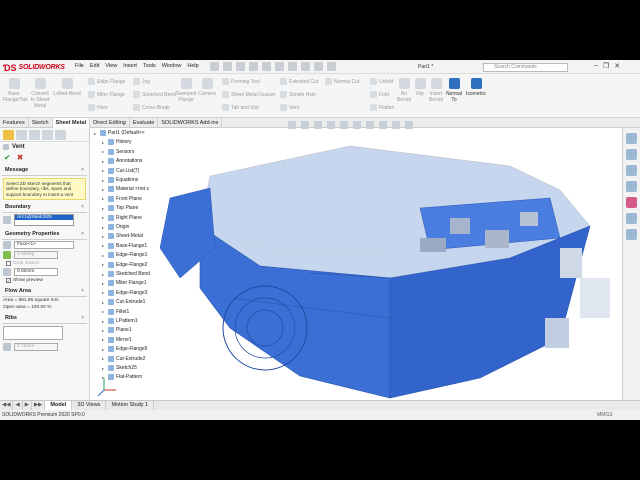  I want to click on tree-node: ▸ Sketch25, so click(119, 368).